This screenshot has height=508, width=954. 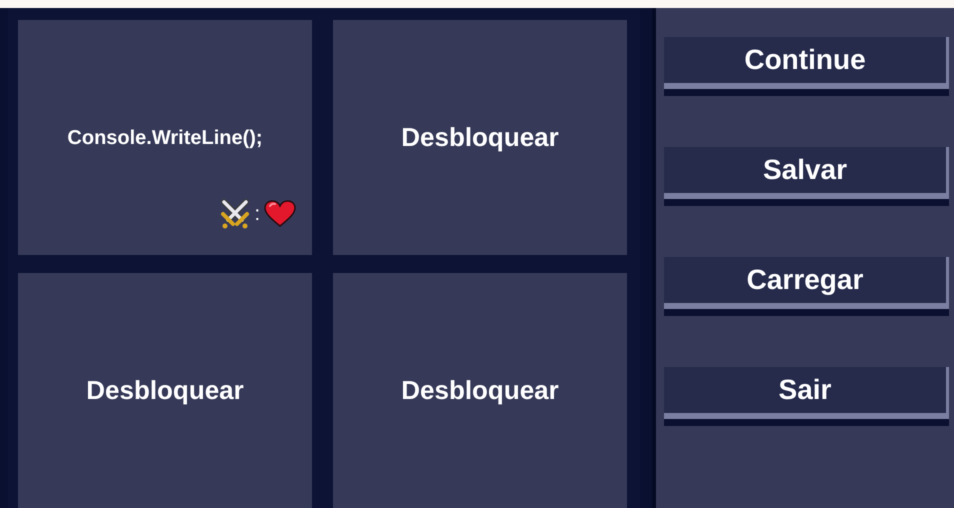 I want to click on slot-code-text: Console.WriteLine();, so click(x=165, y=138).